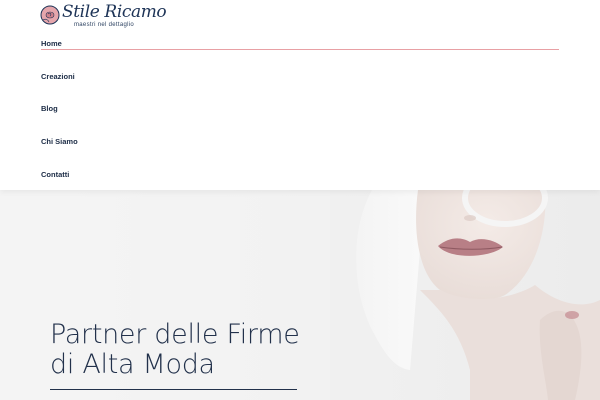  Describe the element at coordinates (572, 315) in the screenshot. I see `fingernail-shape` at that location.